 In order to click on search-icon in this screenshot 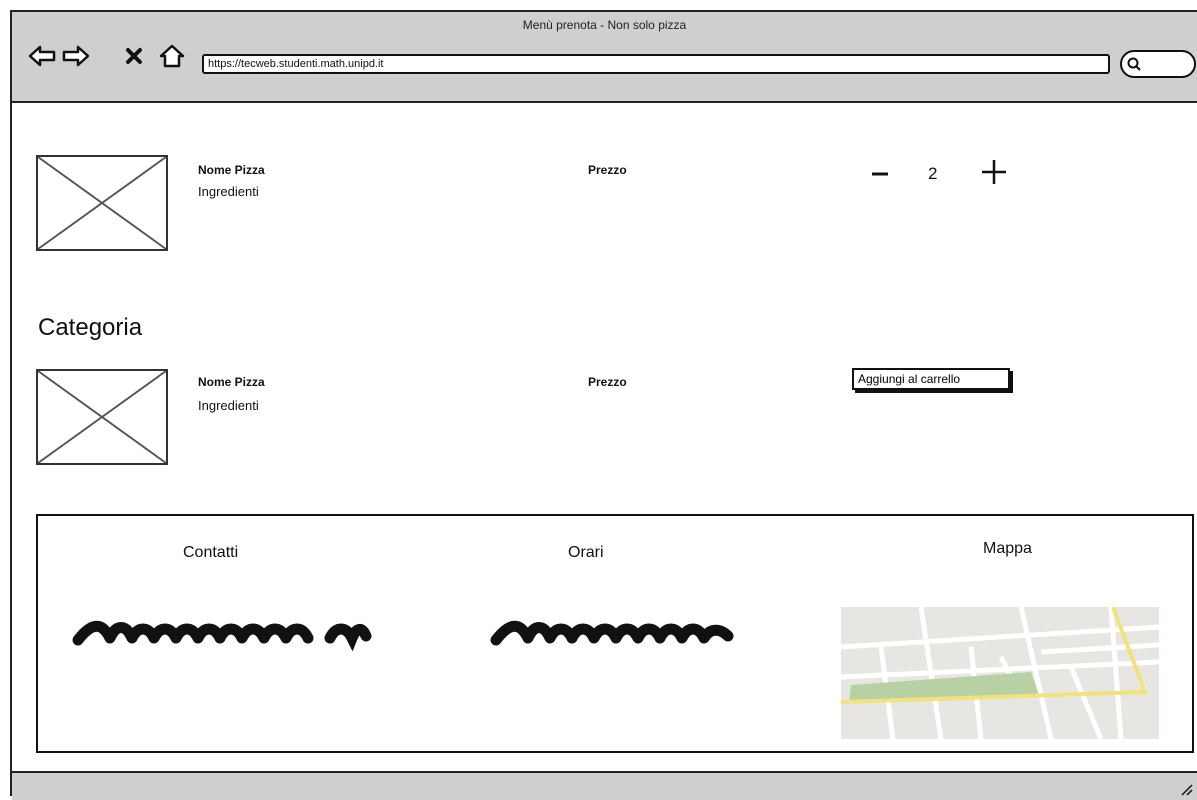, I will do `click(1134, 64)`.